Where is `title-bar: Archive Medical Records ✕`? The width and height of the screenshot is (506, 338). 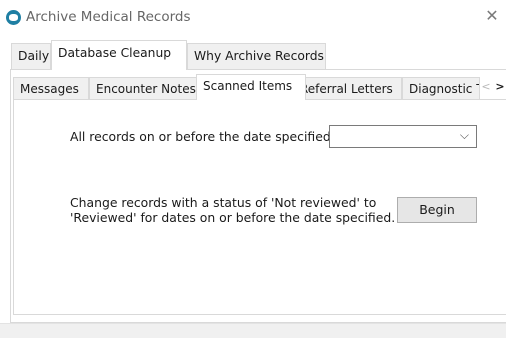 title-bar: Archive Medical Records ✕ is located at coordinates (253, 16).